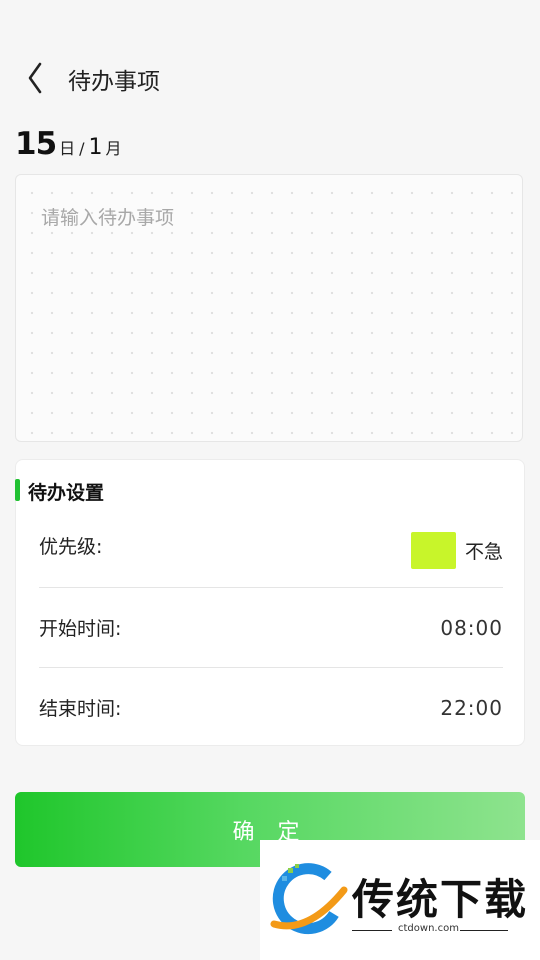 The image size is (540, 960). I want to click on back-button, so click(38, 78).